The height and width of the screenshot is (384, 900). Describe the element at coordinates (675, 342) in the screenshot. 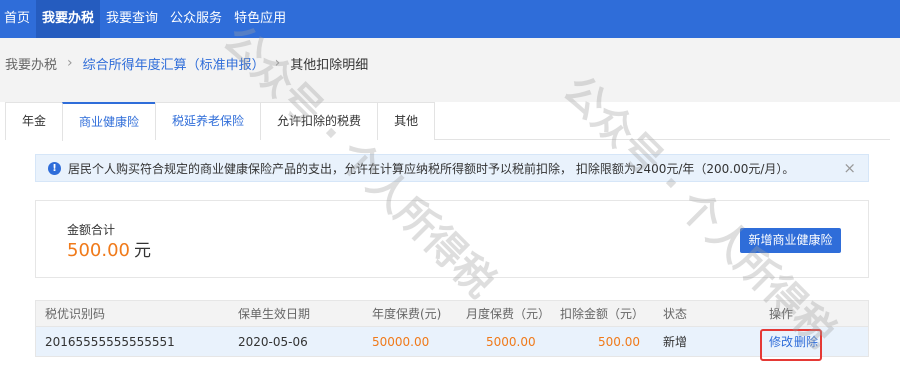

I see `cell-status: 新增` at that location.